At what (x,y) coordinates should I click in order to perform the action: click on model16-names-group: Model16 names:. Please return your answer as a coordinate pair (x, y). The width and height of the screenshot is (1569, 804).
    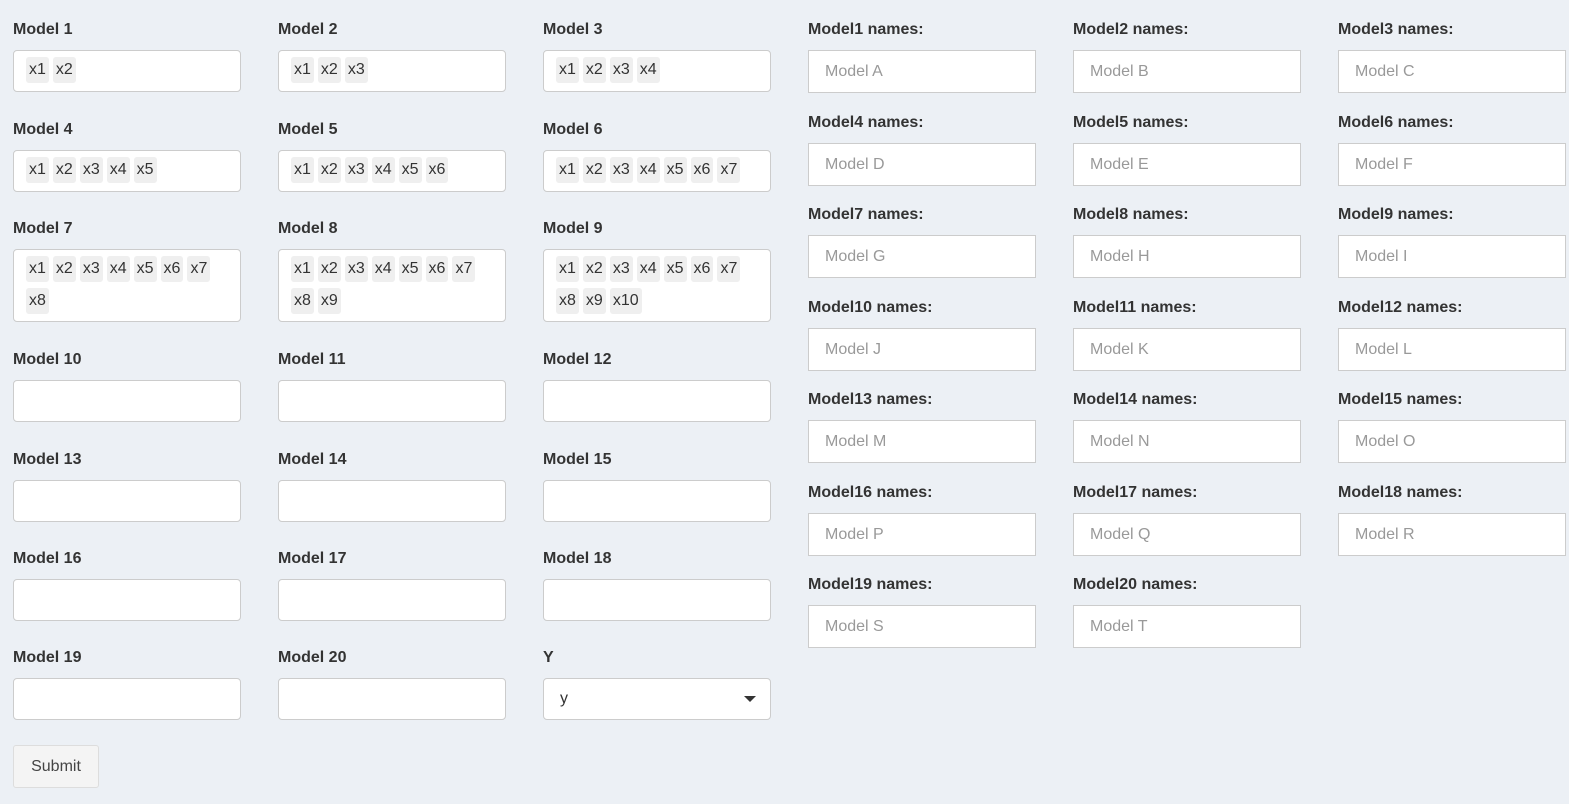
    Looking at the image, I should click on (922, 519).